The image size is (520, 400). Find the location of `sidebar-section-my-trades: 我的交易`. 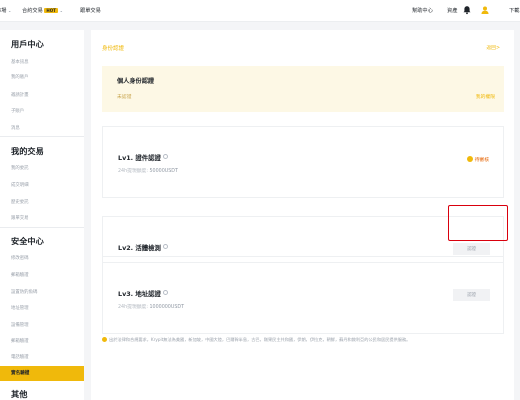

sidebar-section-my-trades: 我的交易 is located at coordinates (27, 151).